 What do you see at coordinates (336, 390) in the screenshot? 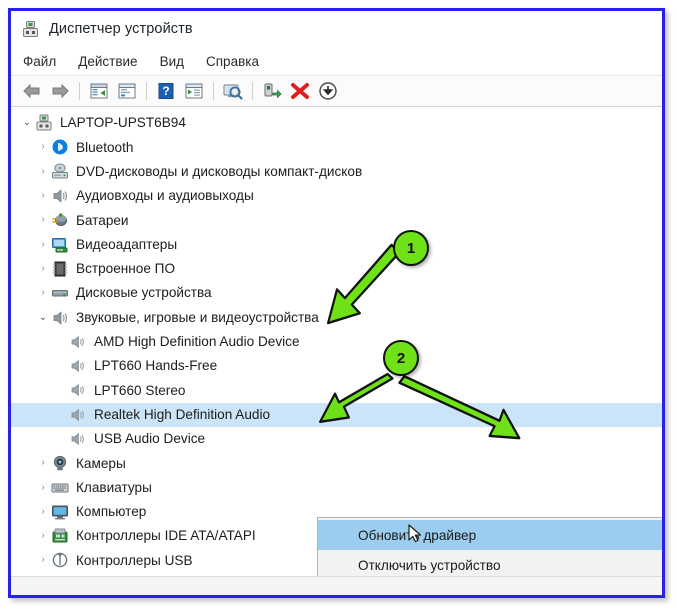
I see `tree-item-lpt660-stereo: LPT660 Stereo` at bounding box center [336, 390].